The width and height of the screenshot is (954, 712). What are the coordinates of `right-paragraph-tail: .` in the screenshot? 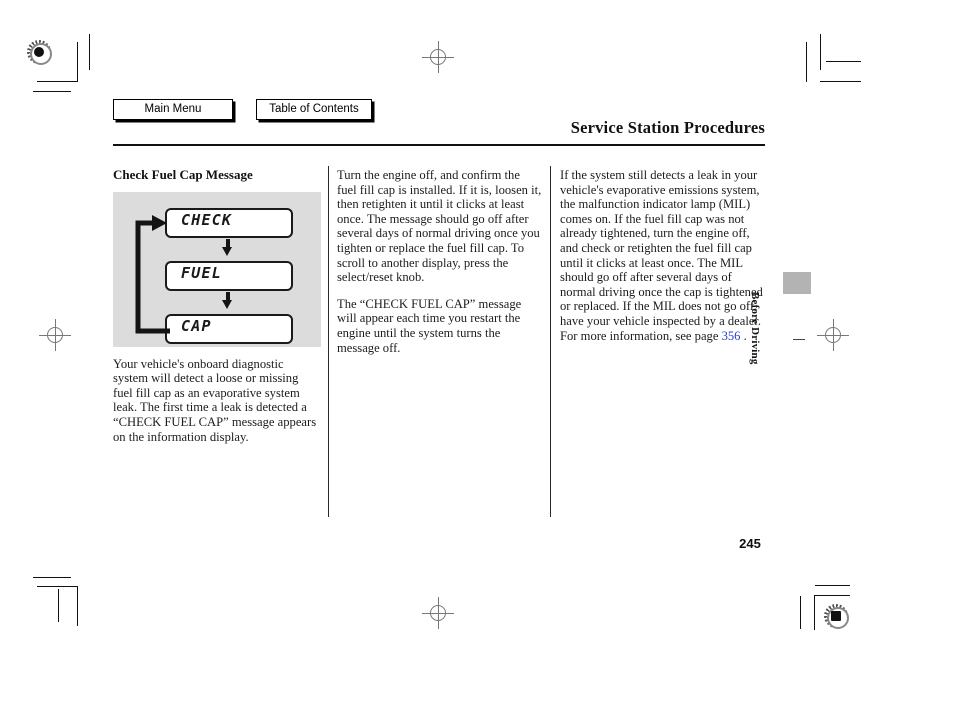 It's located at (743, 335).